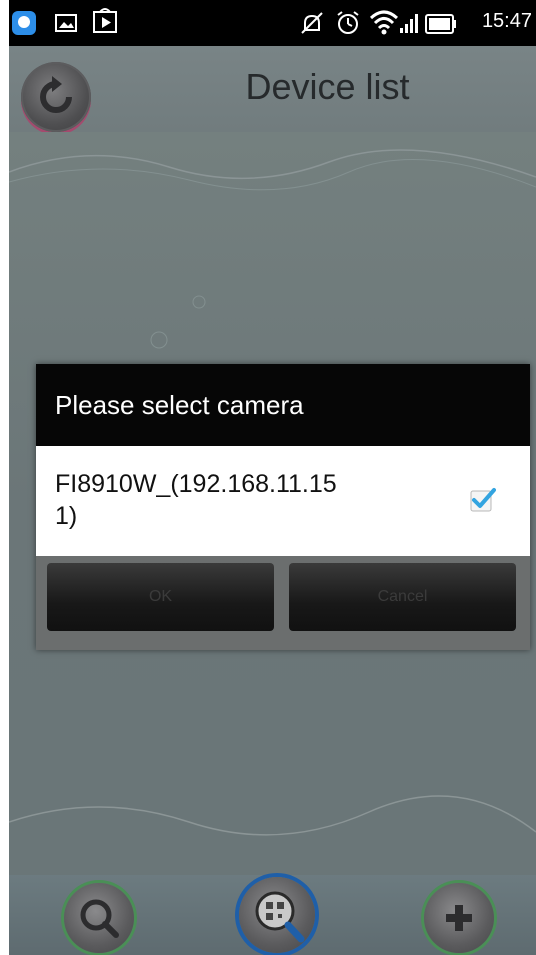 Image resolution: width=536 pixels, height=955 pixels. What do you see at coordinates (272, 23) in the screenshot?
I see `status-bar: 15:47` at bounding box center [272, 23].